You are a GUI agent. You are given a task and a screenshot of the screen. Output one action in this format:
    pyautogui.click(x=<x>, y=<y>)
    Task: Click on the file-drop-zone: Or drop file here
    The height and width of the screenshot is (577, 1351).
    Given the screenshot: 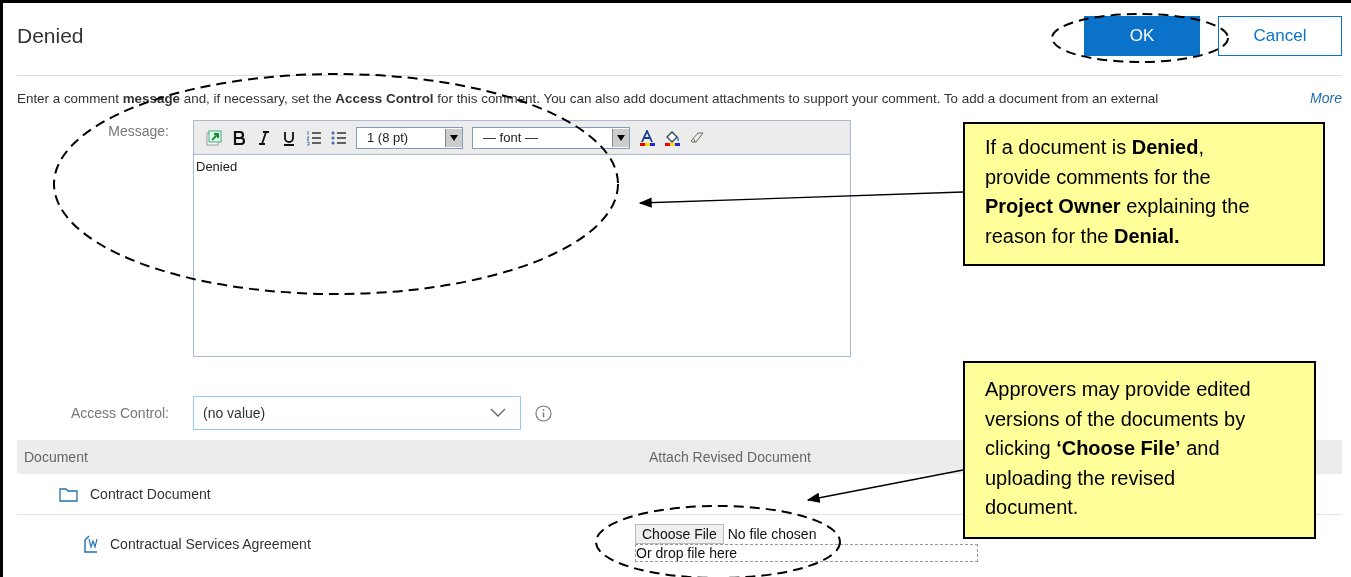 What is the action you would take?
    pyautogui.click(x=806, y=552)
    